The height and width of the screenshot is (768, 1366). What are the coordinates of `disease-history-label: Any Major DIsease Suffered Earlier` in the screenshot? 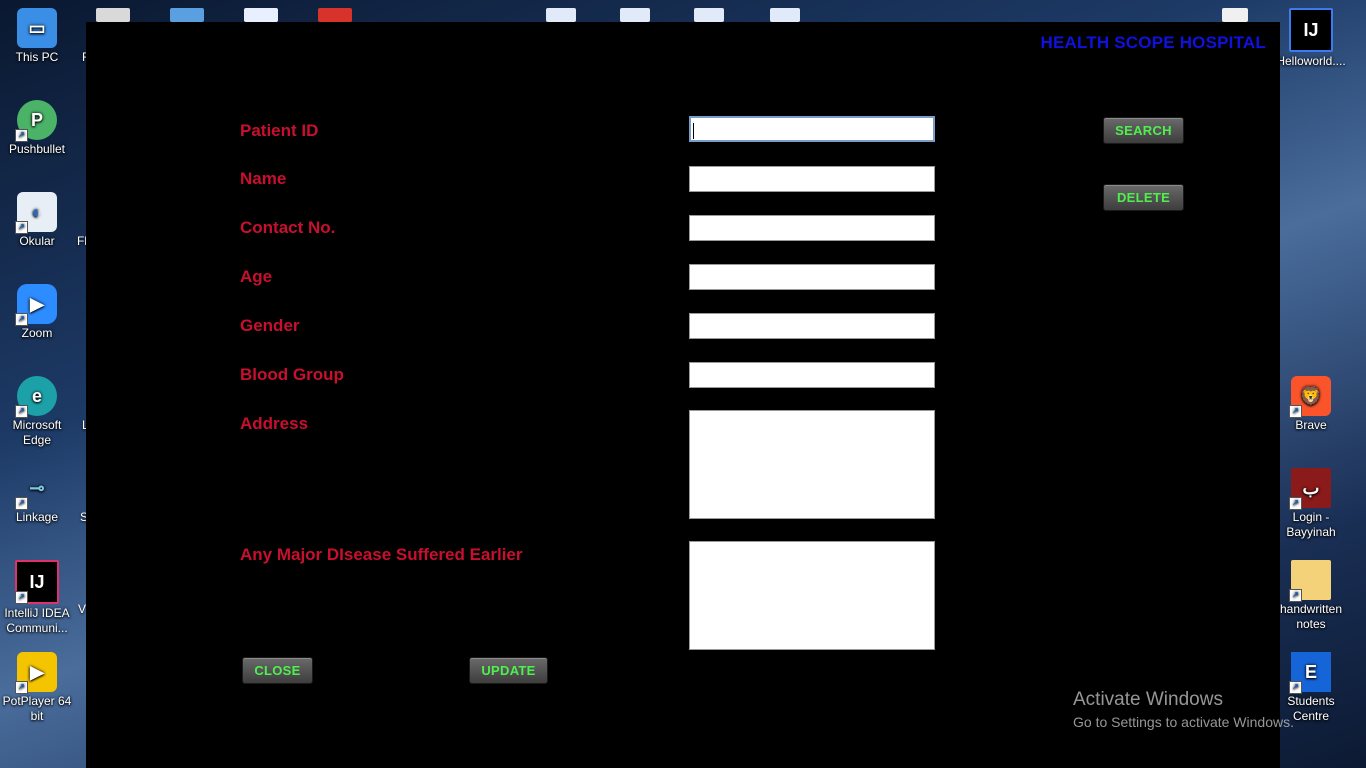 It's located at (381, 554).